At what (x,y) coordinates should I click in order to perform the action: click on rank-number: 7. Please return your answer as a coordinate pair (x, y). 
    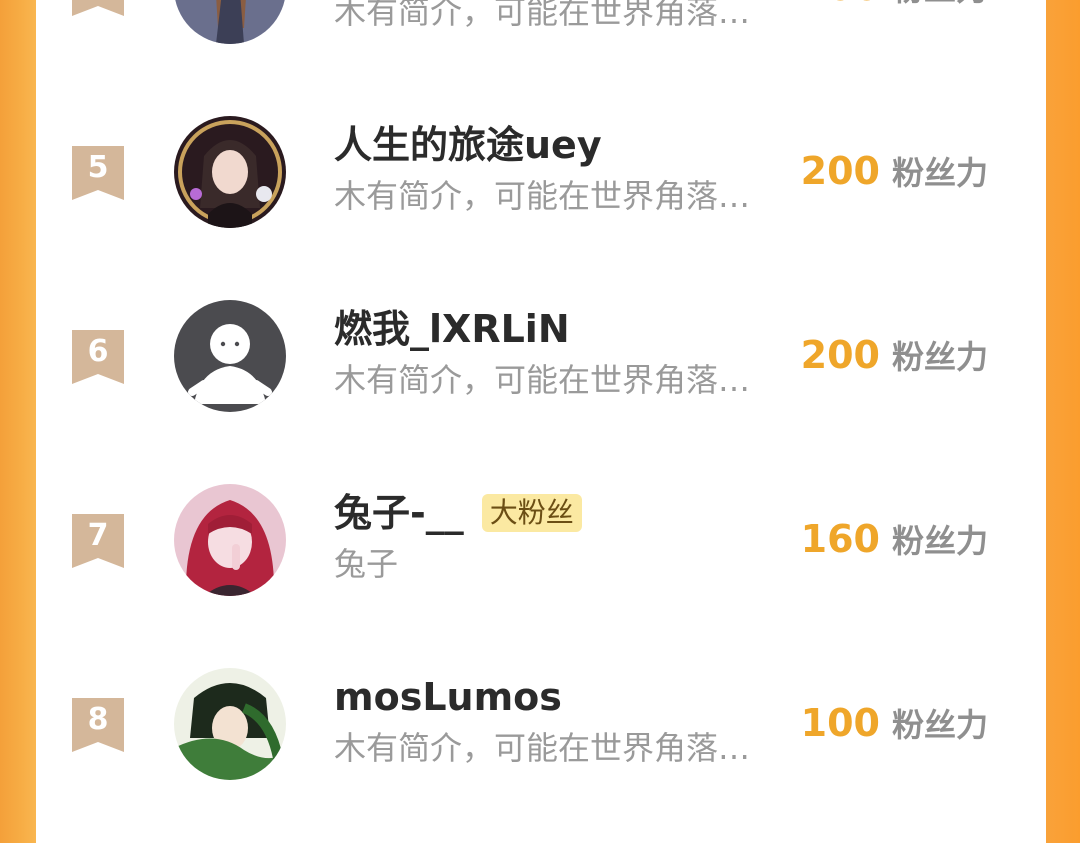
    Looking at the image, I should click on (98, 535).